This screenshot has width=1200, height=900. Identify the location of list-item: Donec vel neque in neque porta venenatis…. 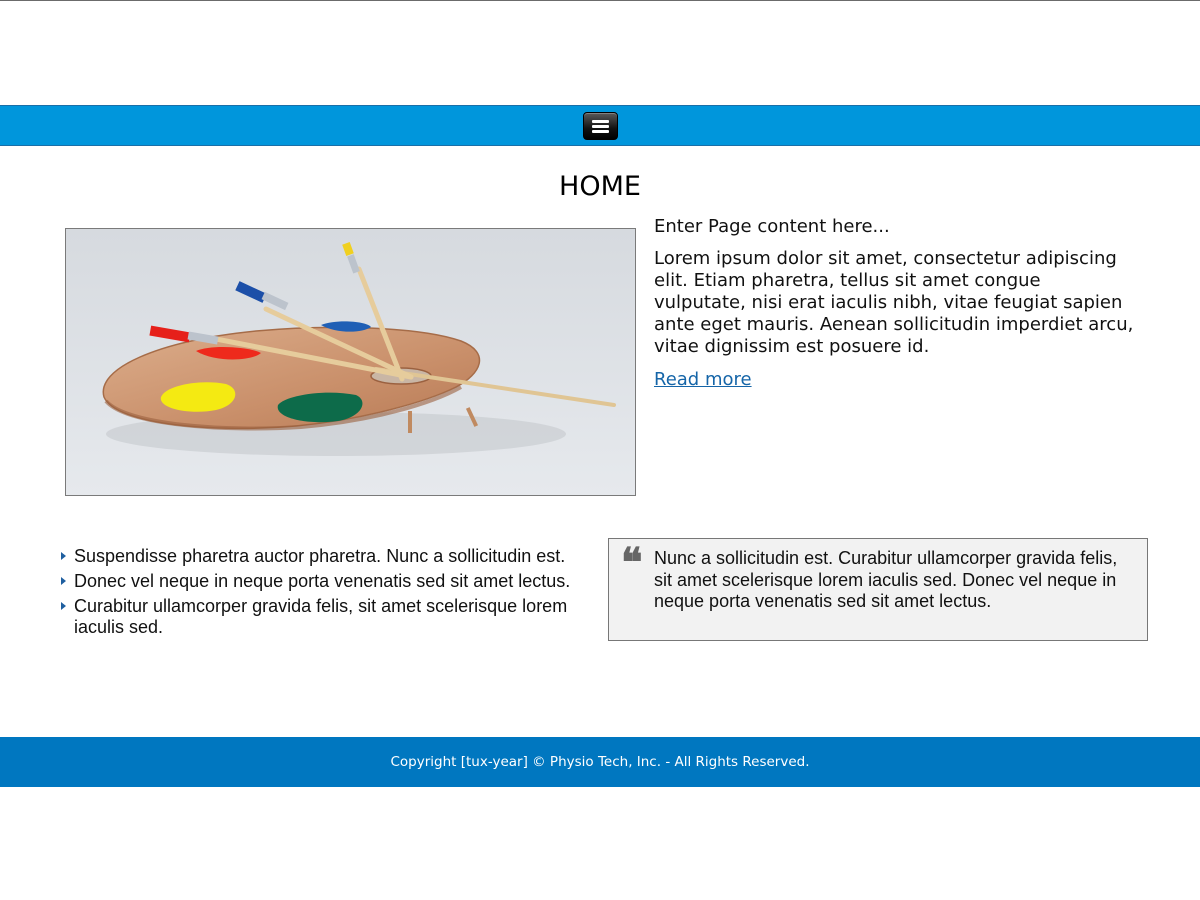
(321, 581).